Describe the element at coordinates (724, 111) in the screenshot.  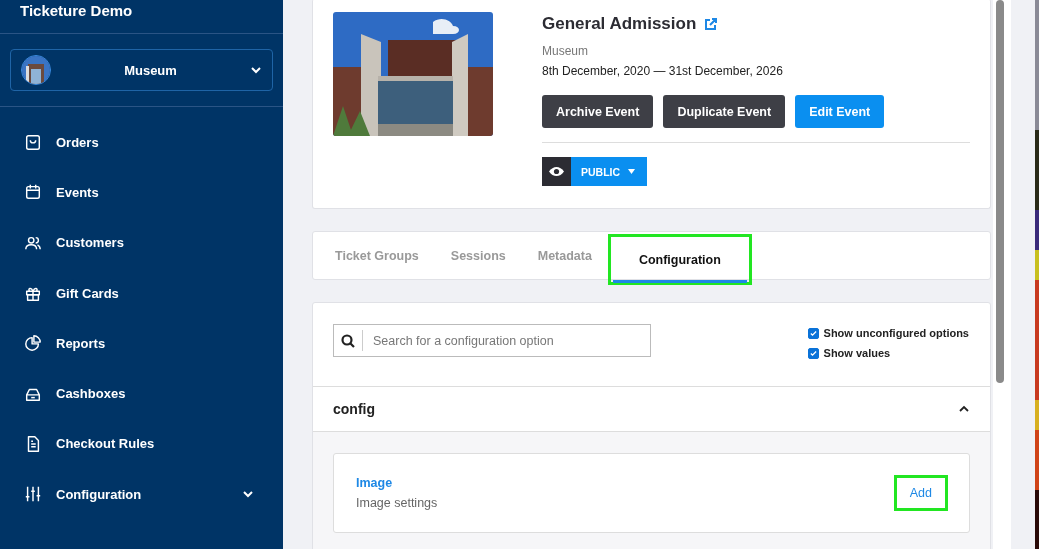
I see `action-button: Duplicate Event` at that location.